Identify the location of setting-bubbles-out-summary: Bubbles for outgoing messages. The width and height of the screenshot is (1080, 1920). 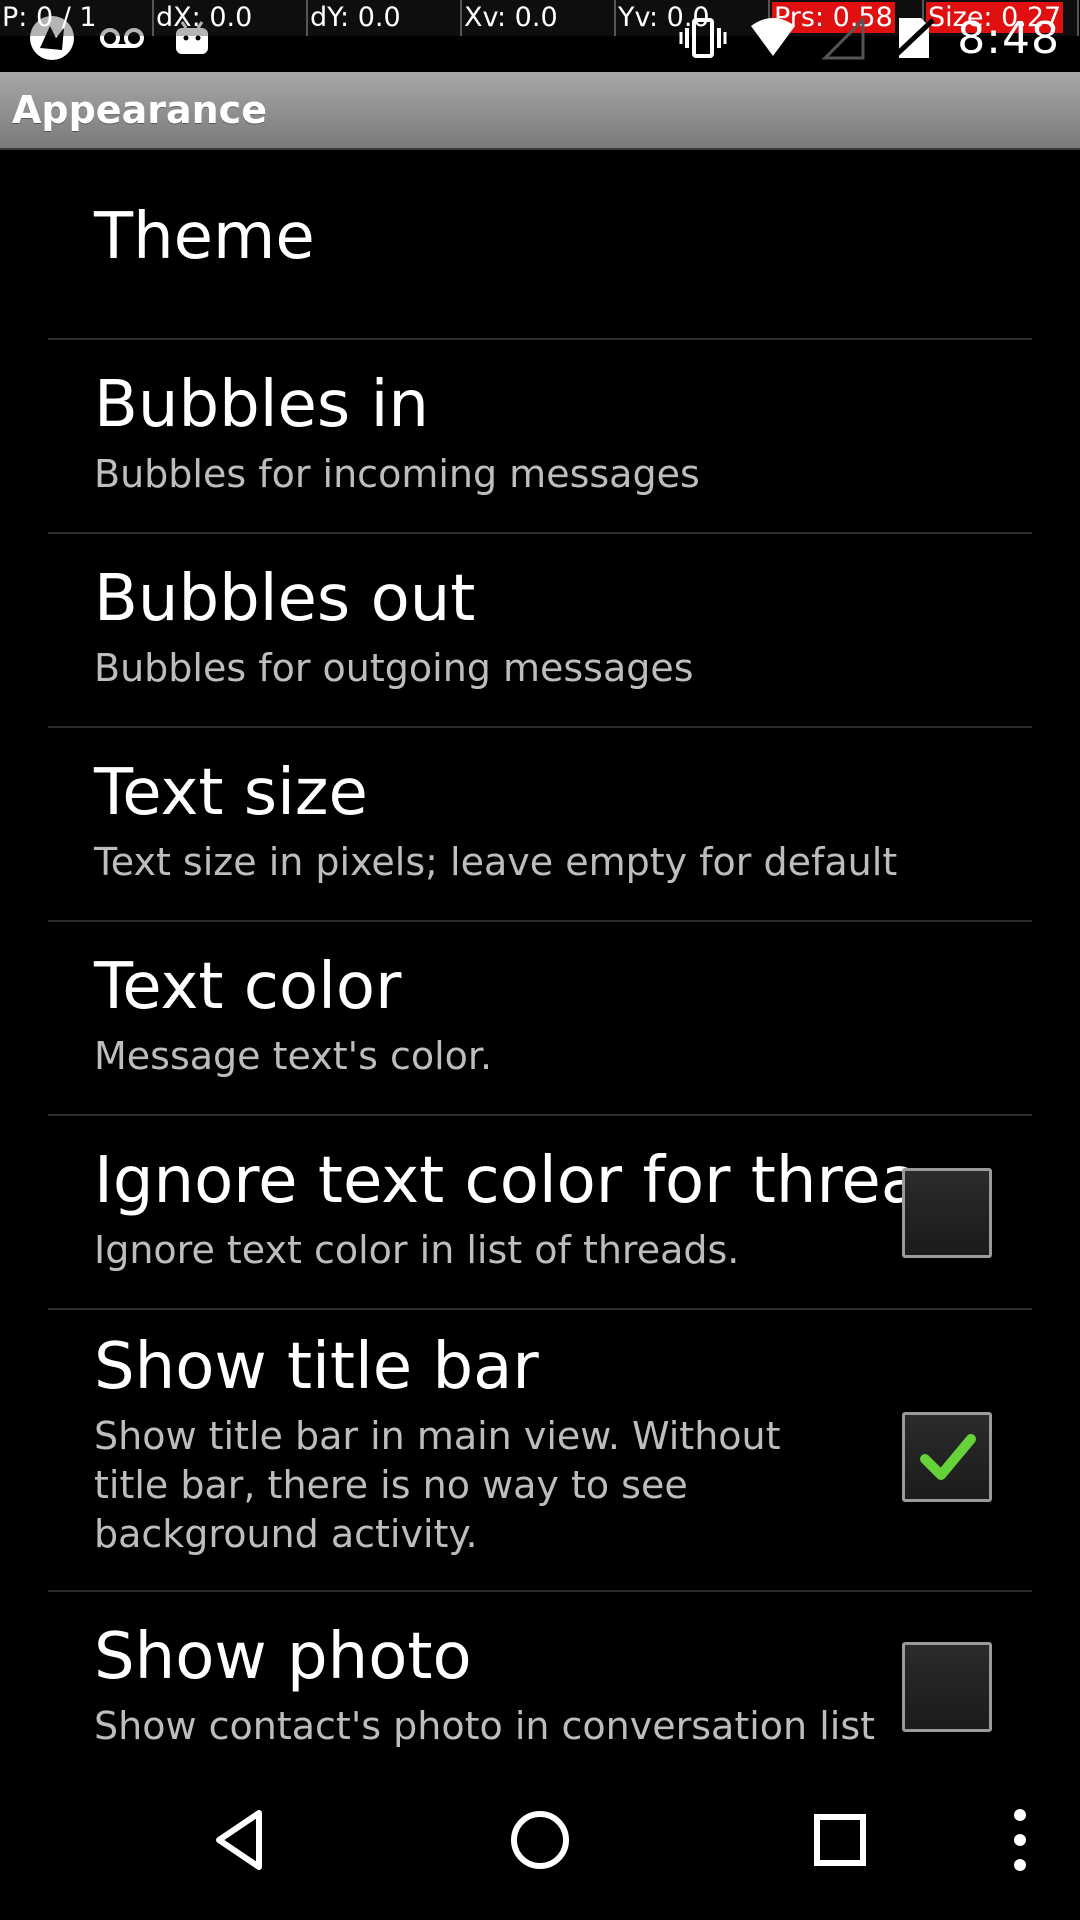
(394, 668).